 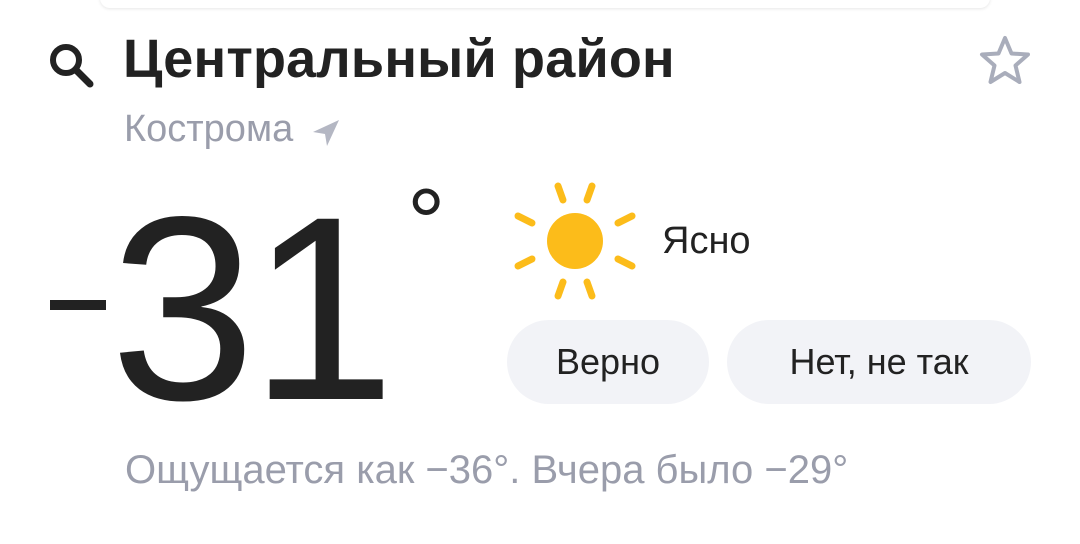 What do you see at coordinates (326, 132) in the screenshot?
I see `navigation-arrow-icon` at bounding box center [326, 132].